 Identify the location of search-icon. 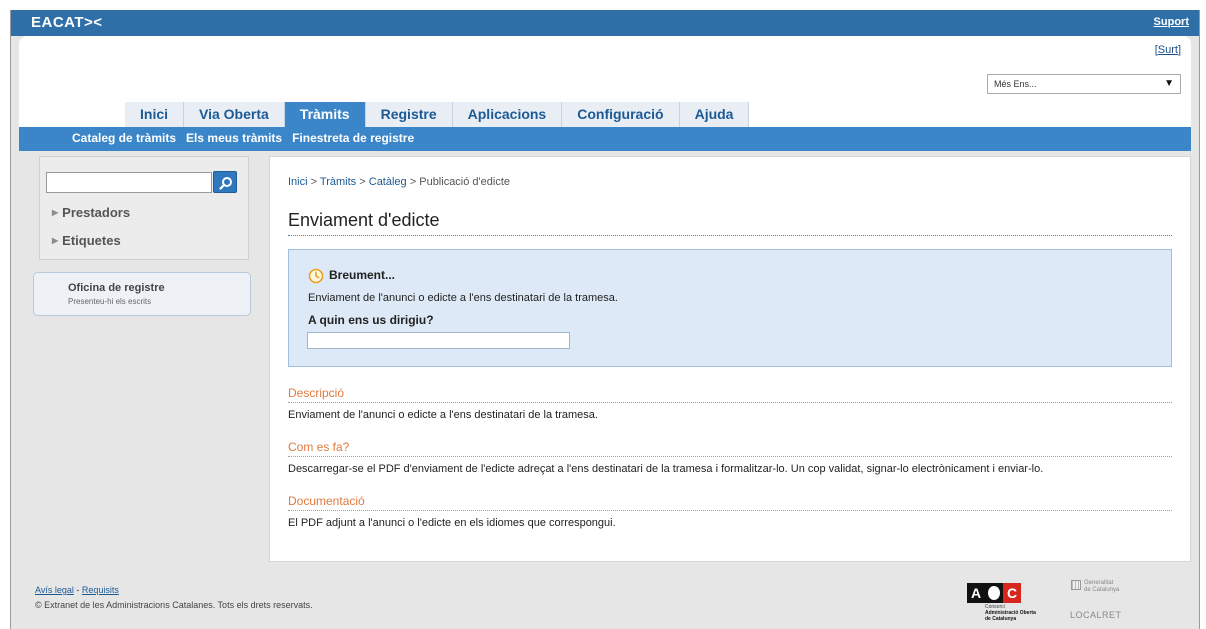
(225, 183).